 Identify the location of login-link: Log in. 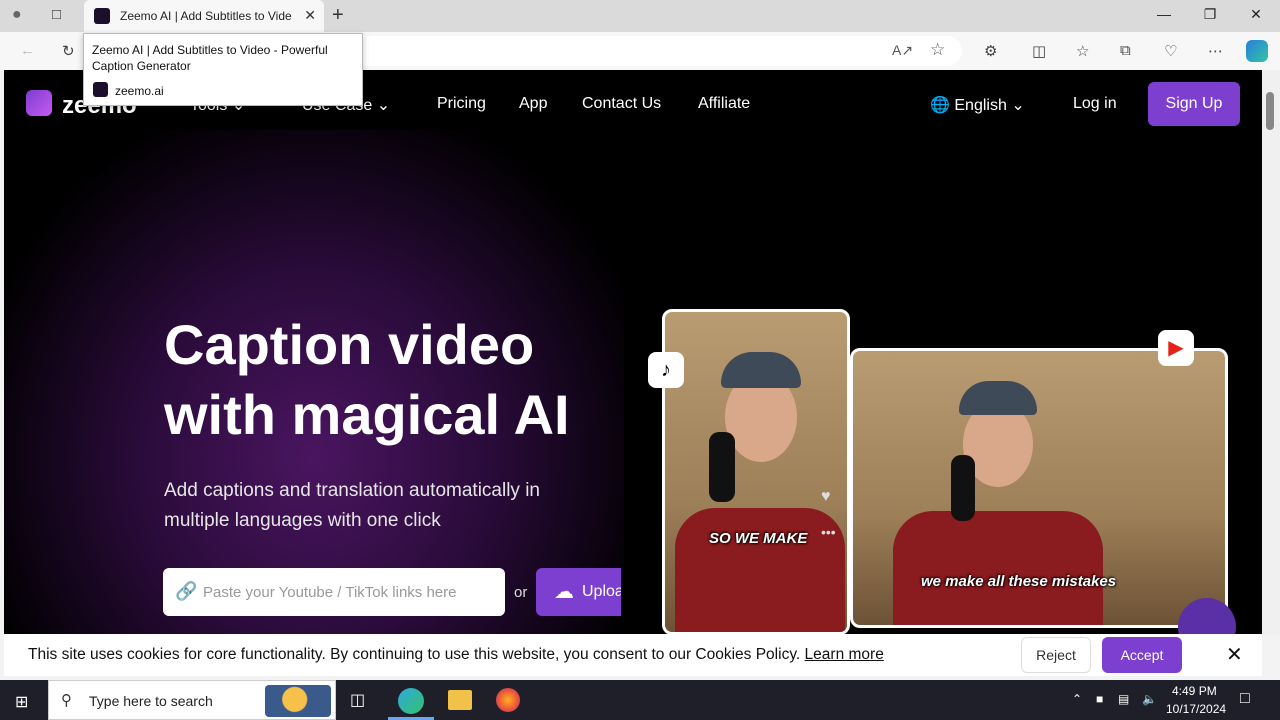
(1095, 104).